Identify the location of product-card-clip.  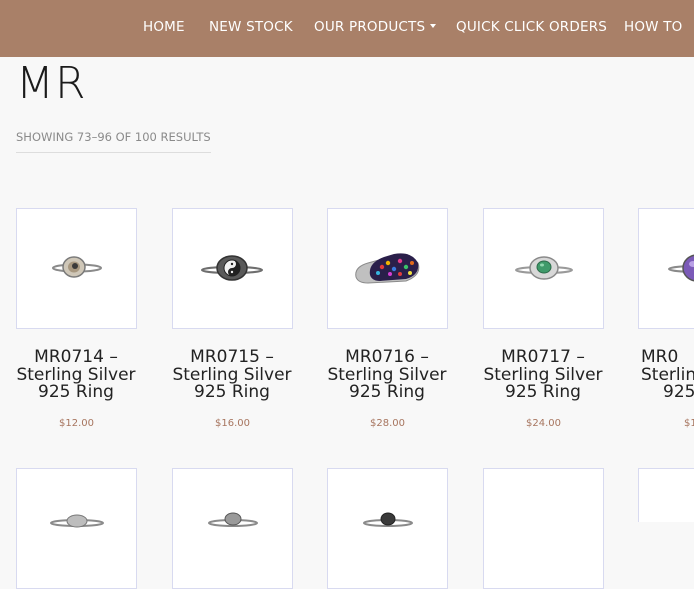
(666, 495).